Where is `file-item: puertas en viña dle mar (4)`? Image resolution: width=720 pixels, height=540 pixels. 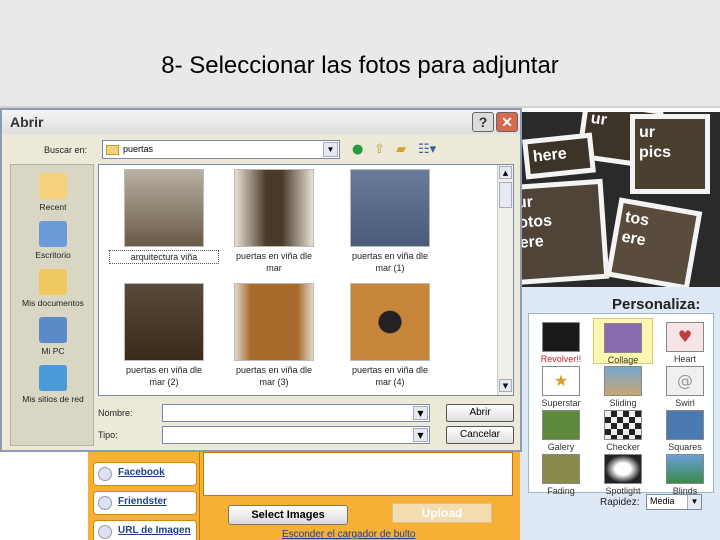
file-item: puertas en viña dle mar (4) is located at coordinates (390, 335).